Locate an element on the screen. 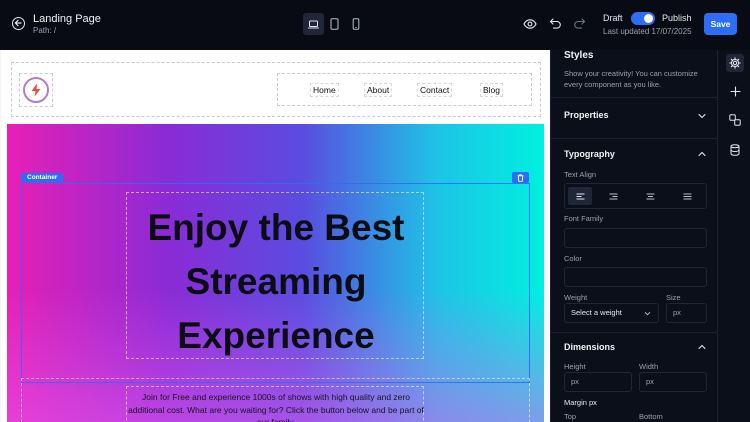  preview-button is located at coordinates (530, 26).